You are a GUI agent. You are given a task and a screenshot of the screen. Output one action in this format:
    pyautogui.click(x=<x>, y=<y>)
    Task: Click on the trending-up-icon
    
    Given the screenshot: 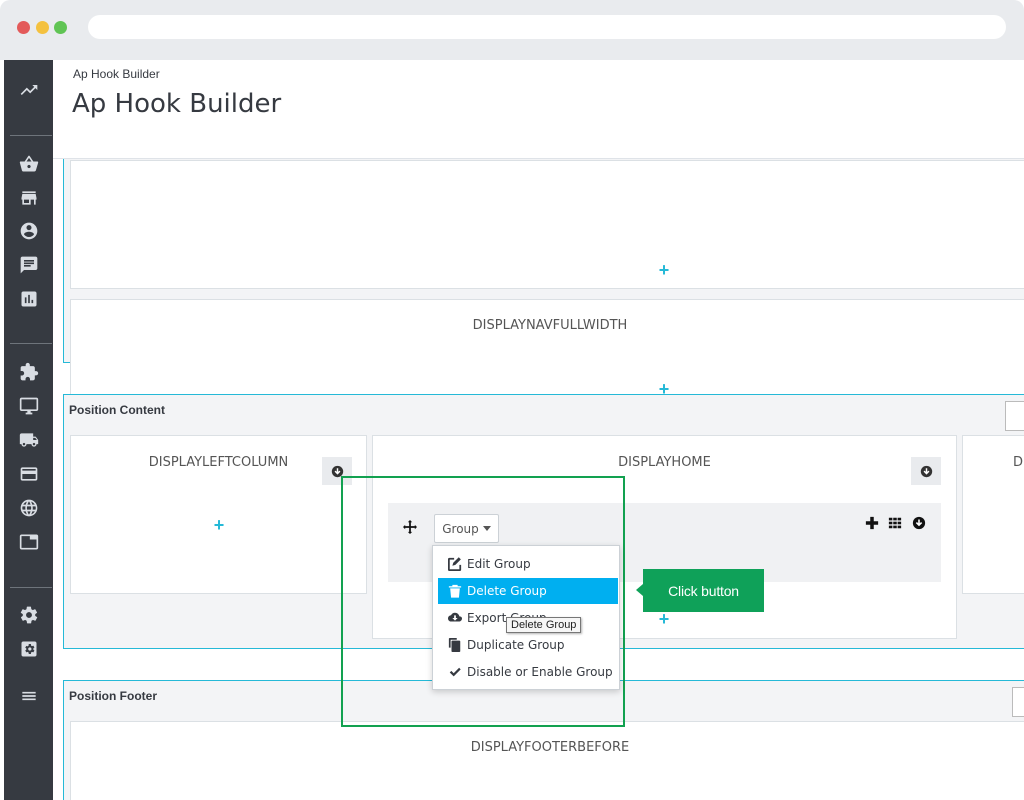 What is the action you would take?
    pyautogui.click(x=28, y=90)
    